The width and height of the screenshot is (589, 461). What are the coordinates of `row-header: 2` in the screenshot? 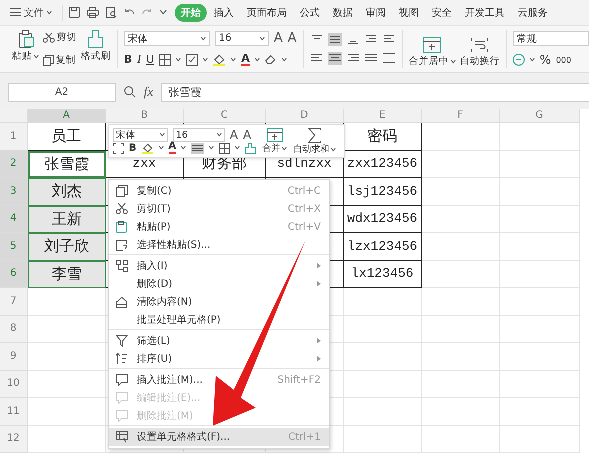 It's located at (14, 164).